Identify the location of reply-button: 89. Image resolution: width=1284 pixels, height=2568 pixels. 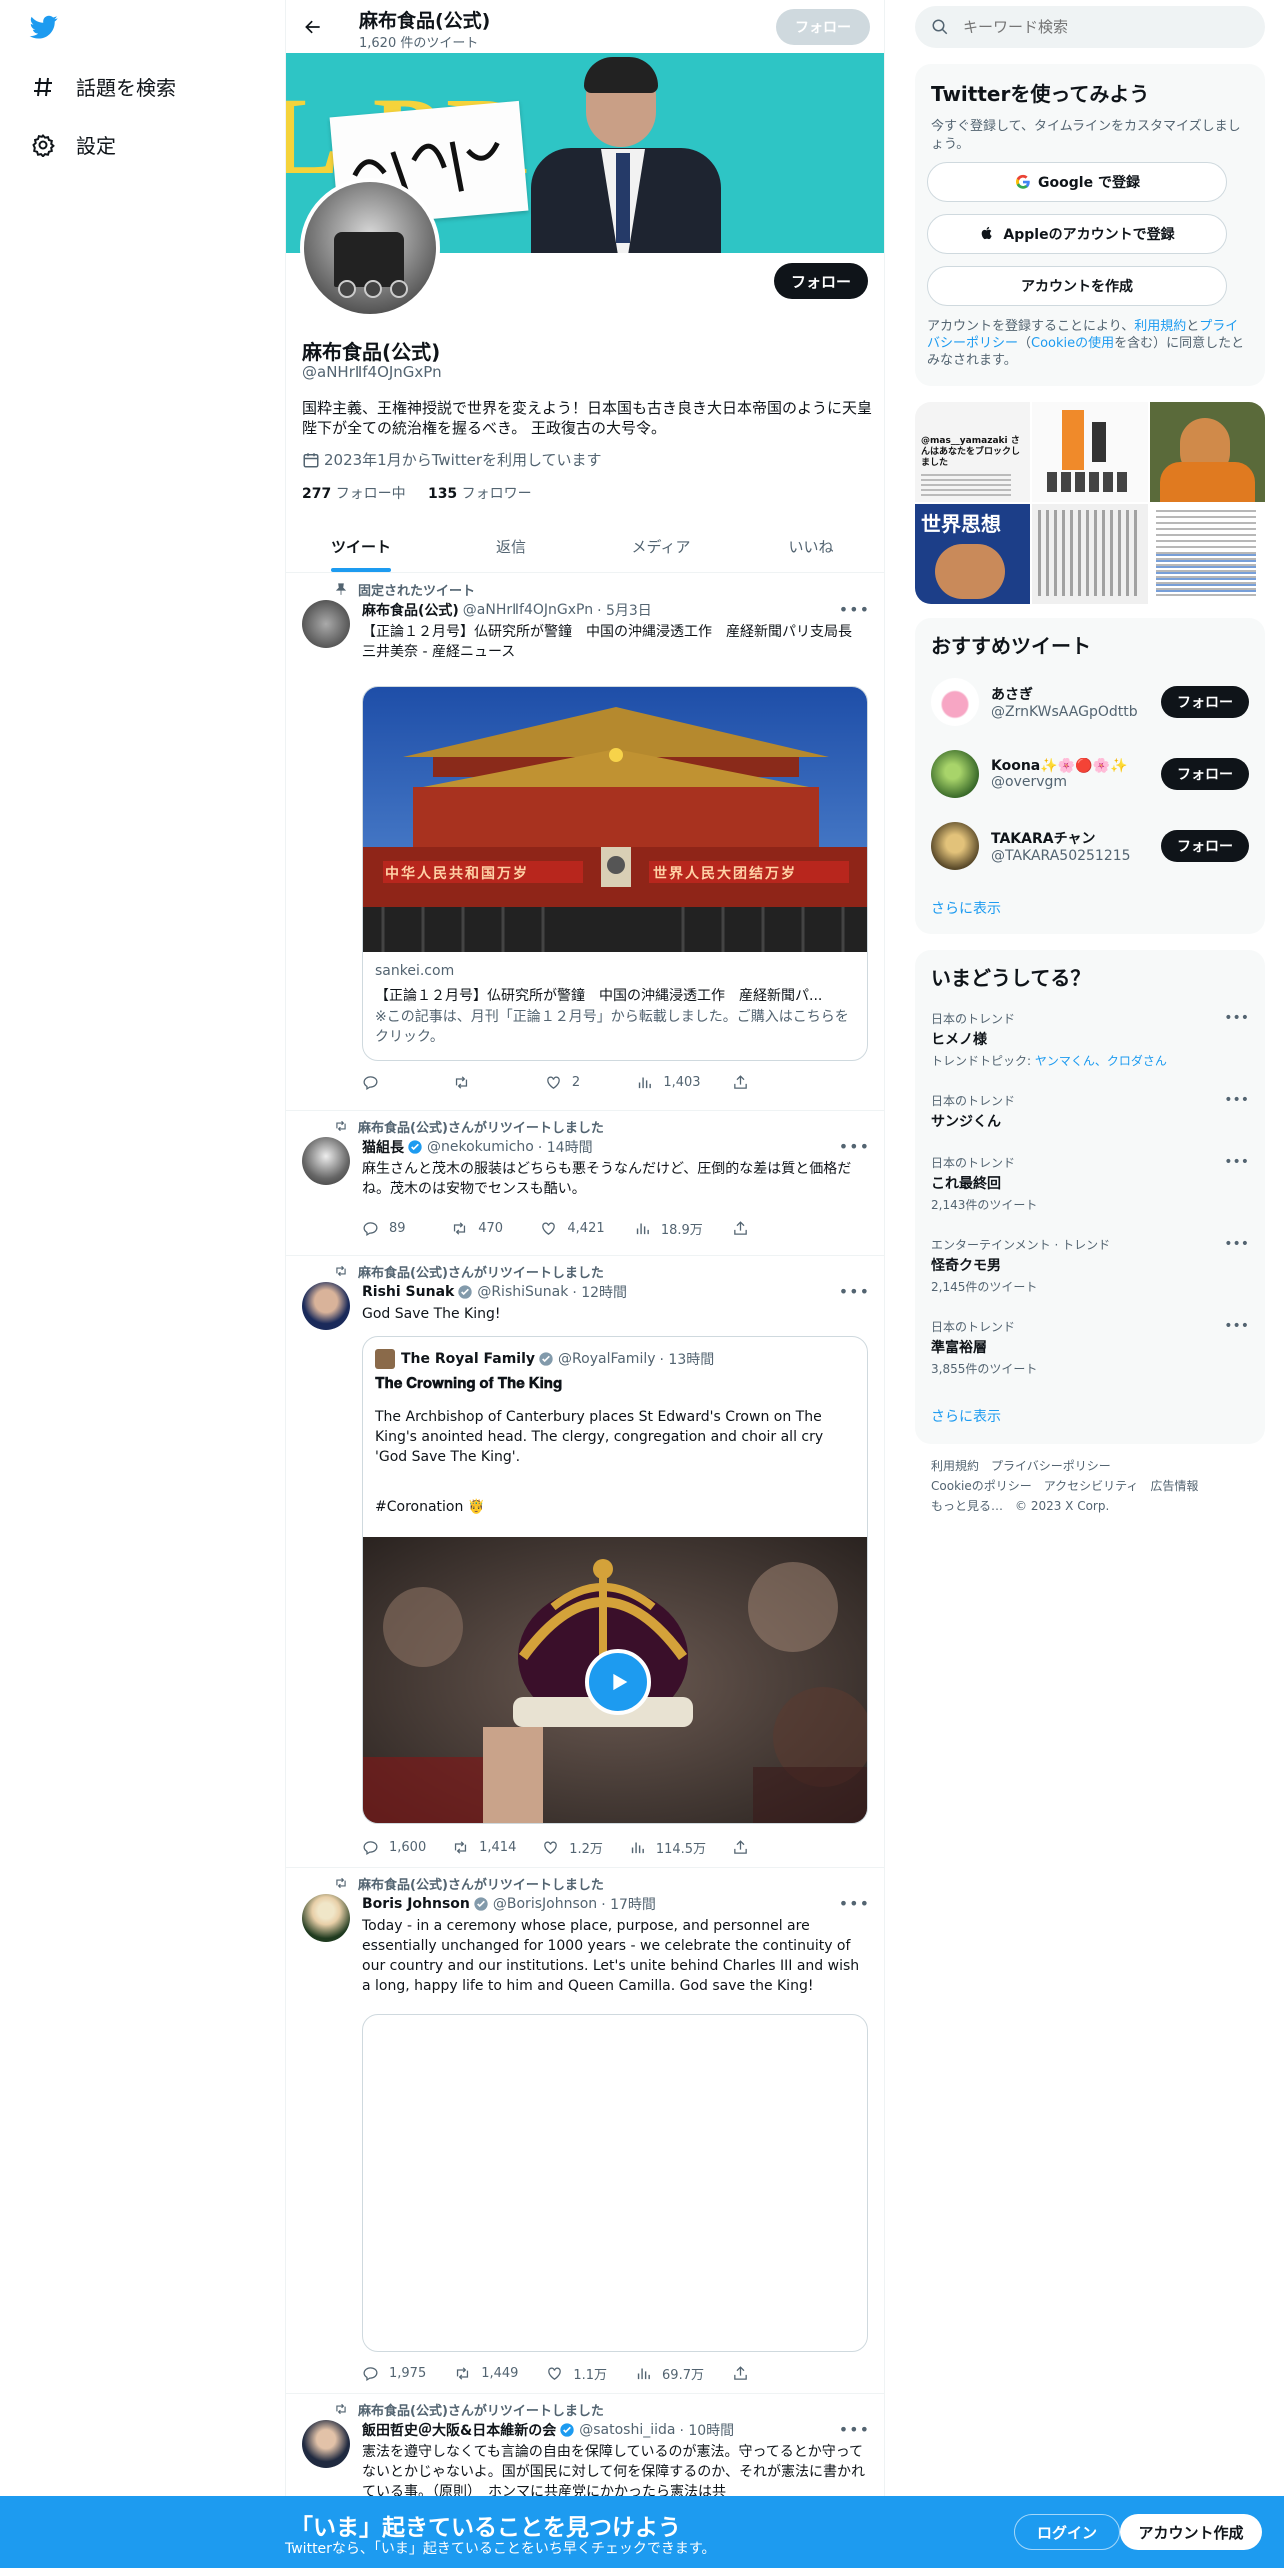
(392, 1228).